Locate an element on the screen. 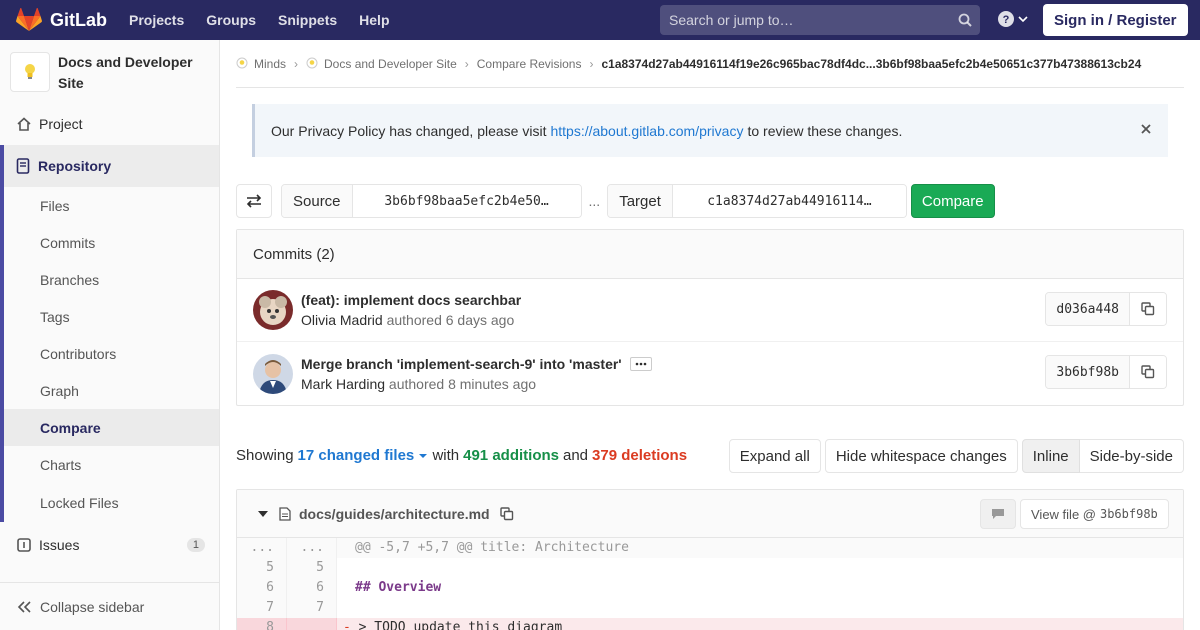  collapse-caret-icon is located at coordinates (263, 514).